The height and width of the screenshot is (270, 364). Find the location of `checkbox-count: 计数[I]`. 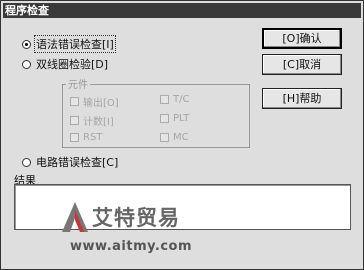

checkbox-count: 计数[I] is located at coordinates (92, 120).